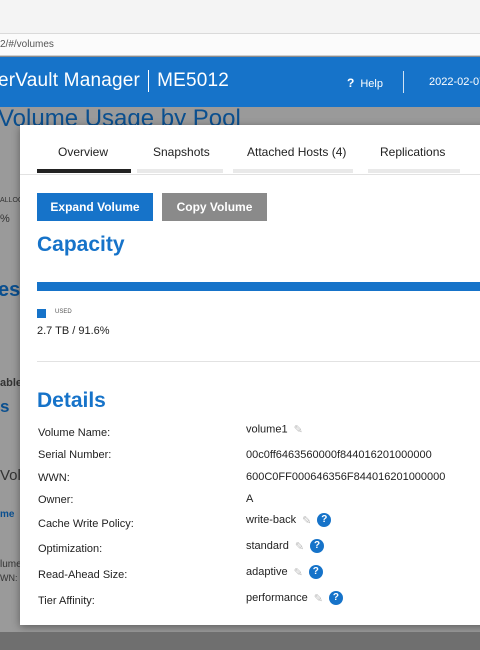 The width and height of the screenshot is (480, 650). What do you see at coordinates (70, 549) in the screenshot?
I see `optimization-label: Optimization:` at bounding box center [70, 549].